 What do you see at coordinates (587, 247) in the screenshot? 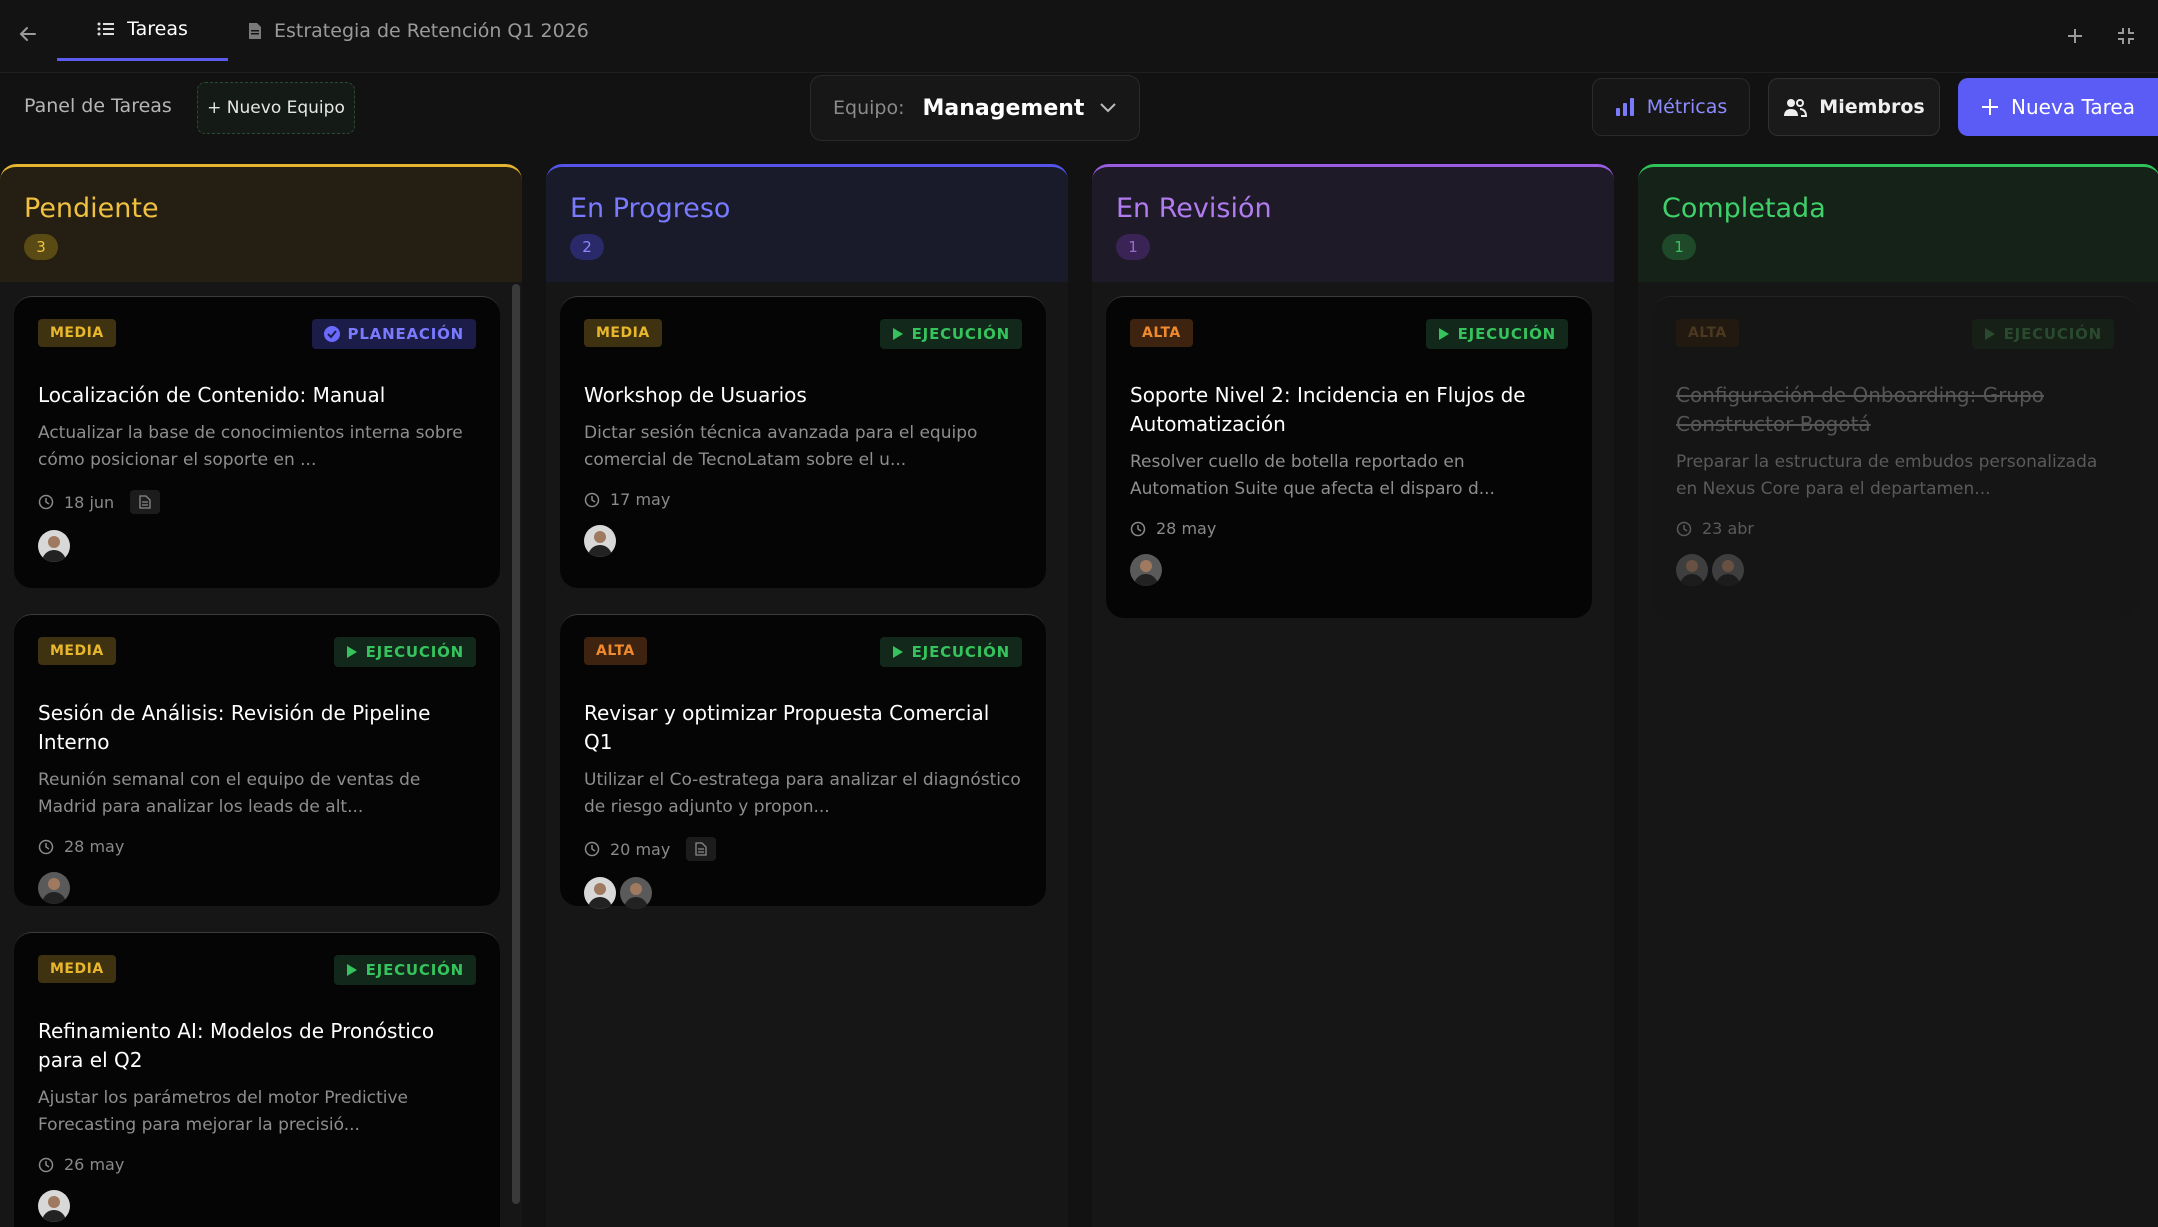
I see `column-count: 2` at bounding box center [587, 247].